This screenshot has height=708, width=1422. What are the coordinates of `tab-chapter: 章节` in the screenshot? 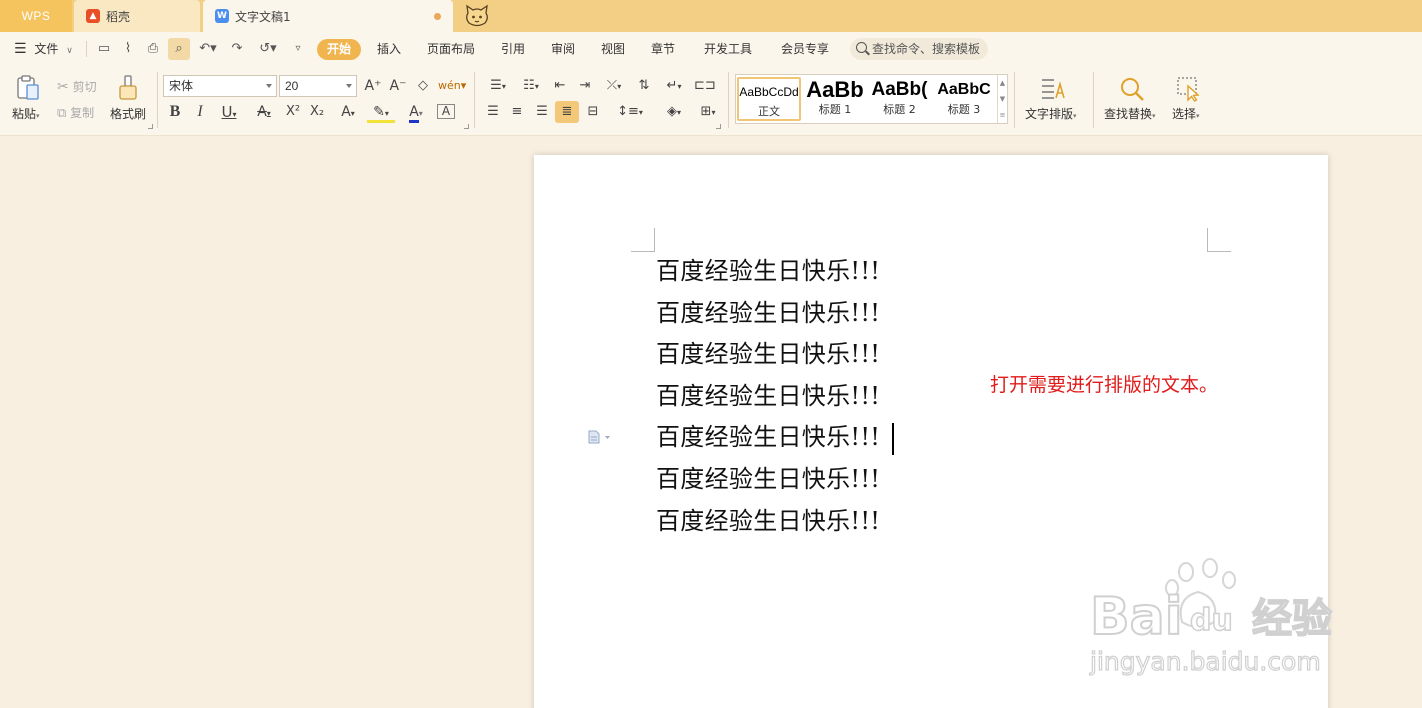 It's located at (663, 49).